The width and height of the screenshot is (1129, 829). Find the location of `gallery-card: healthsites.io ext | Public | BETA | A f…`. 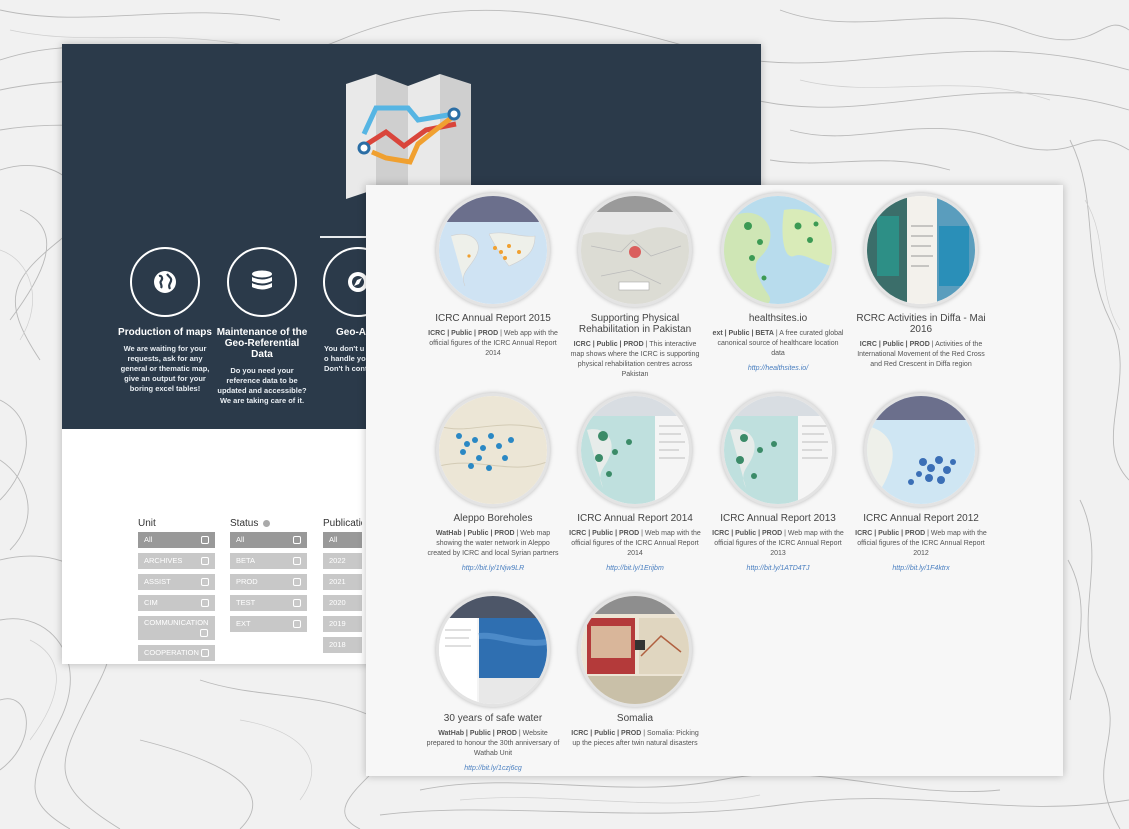

gallery-card: healthsites.io ext | Public | BETA | A f… is located at coordinates (778, 282).